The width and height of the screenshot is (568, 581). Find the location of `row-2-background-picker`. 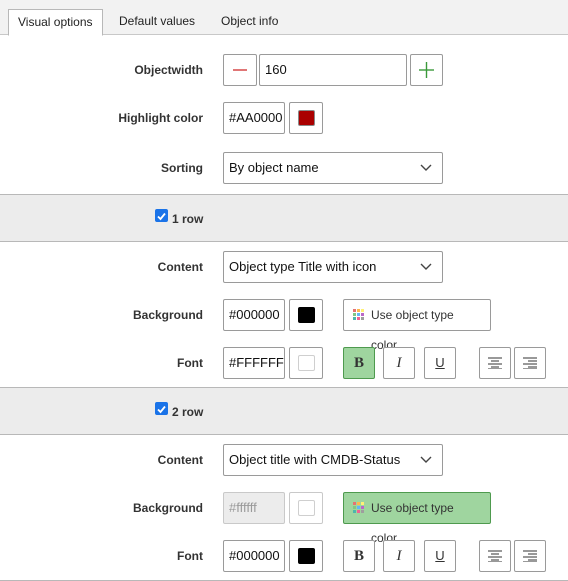

row-2-background-picker is located at coordinates (306, 508).